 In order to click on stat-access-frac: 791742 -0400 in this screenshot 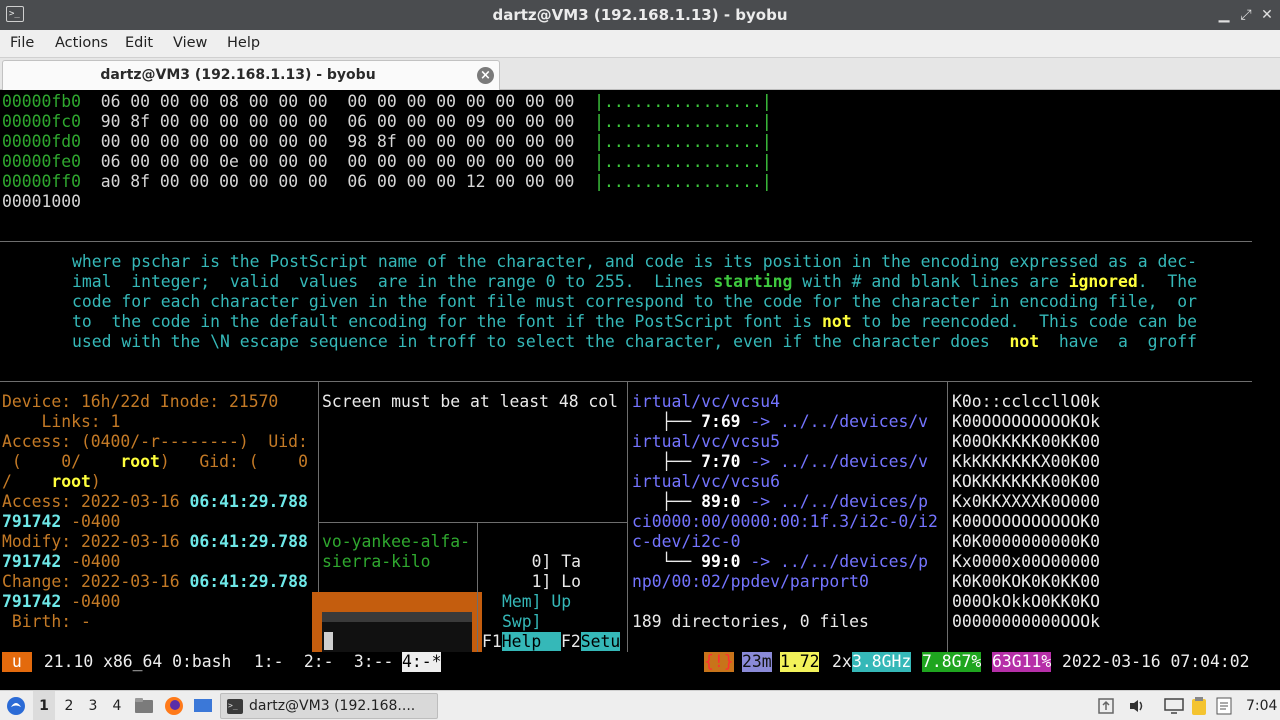, I will do `click(61, 521)`.